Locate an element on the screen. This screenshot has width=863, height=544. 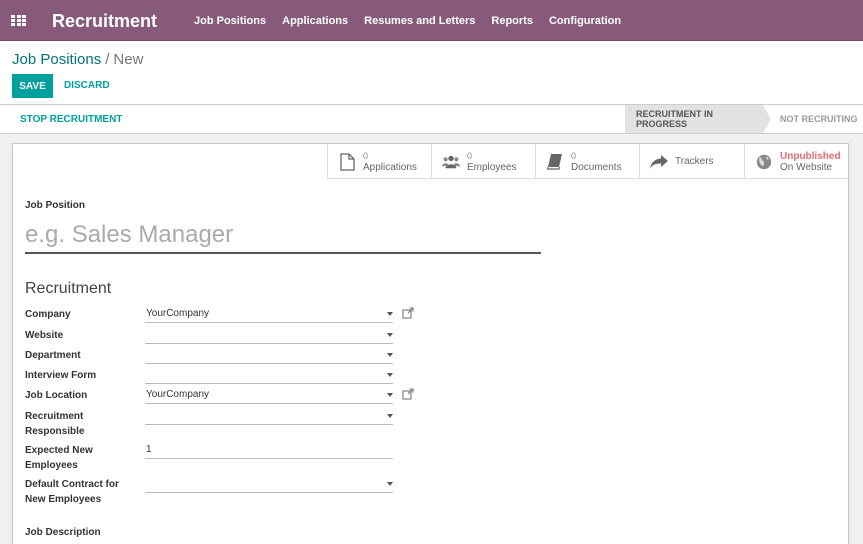
company-label: Company is located at coordinates (48, 314).